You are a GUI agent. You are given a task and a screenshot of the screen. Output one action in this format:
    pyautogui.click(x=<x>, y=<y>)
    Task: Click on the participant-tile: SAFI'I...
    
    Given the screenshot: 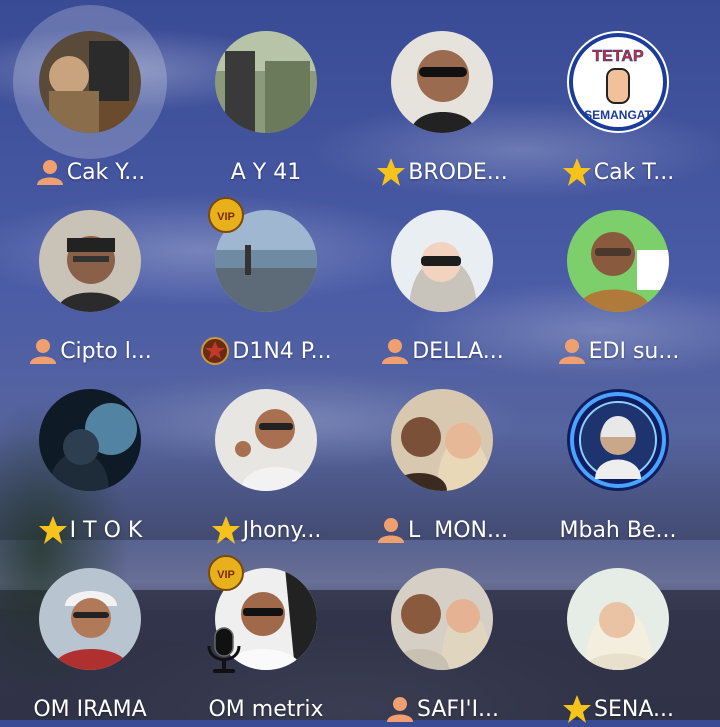 What is the action you would take?
    pyautogui.click(x=442, y=629)
    